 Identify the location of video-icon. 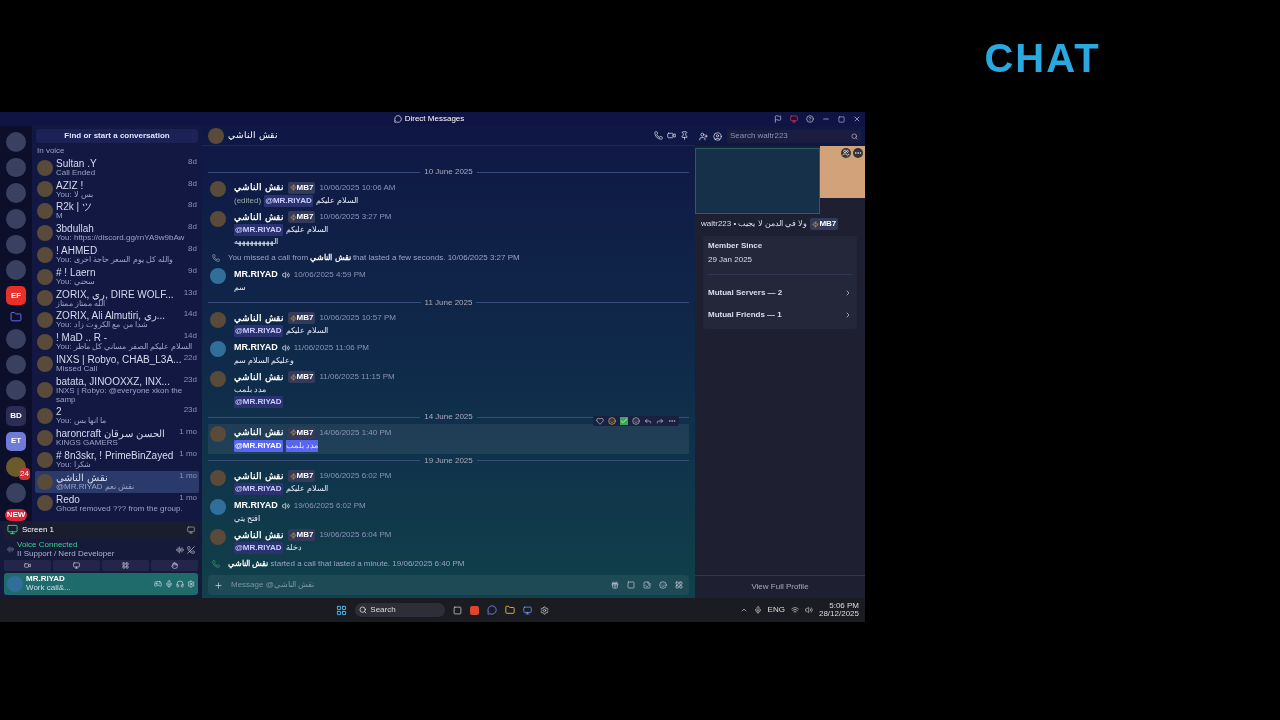
(671, 135).